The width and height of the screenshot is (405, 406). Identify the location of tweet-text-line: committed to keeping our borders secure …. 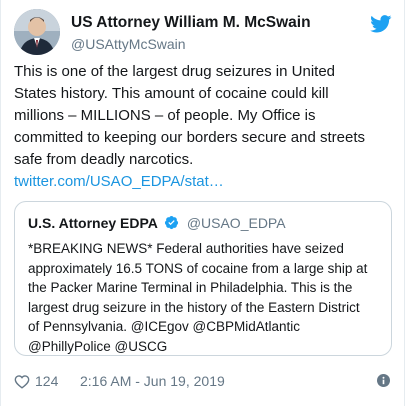
(190, 137).